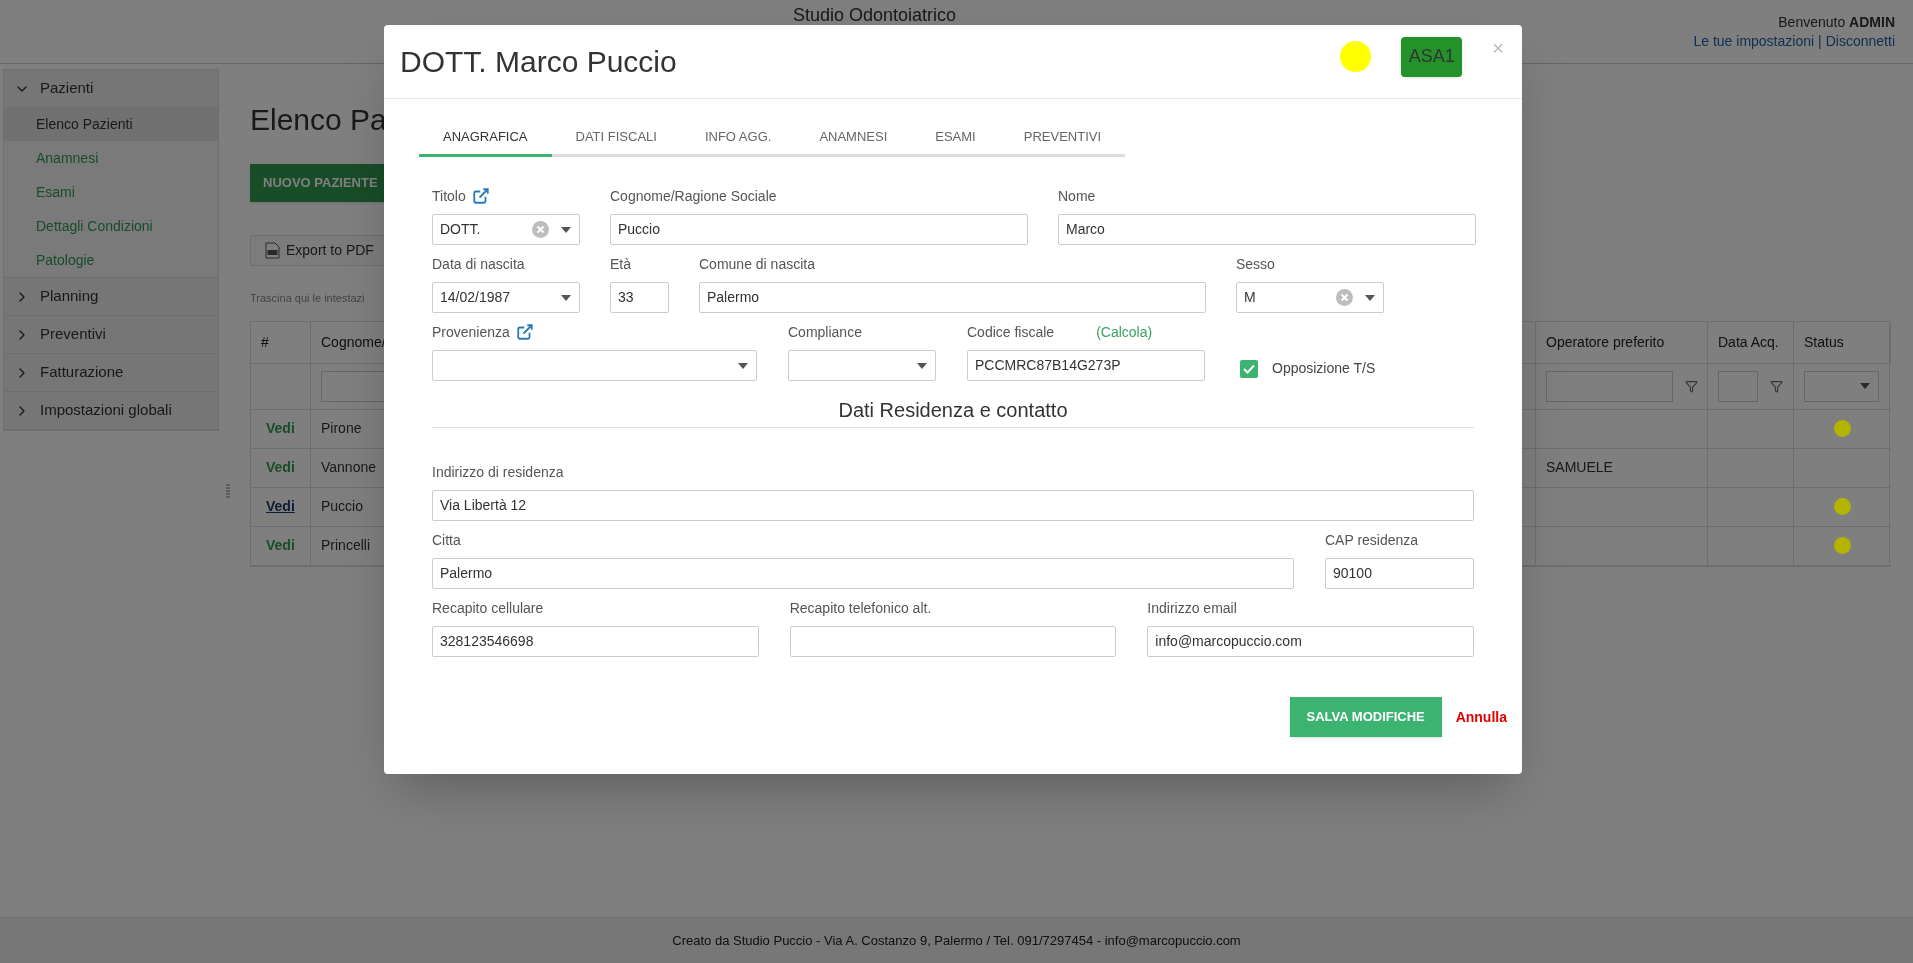 Image resolution: width=1913 pixels, height=963 pixels. Describe the element at coordinates (1267, 229) in the screenshot. I see `text-field: Marco` at that location.